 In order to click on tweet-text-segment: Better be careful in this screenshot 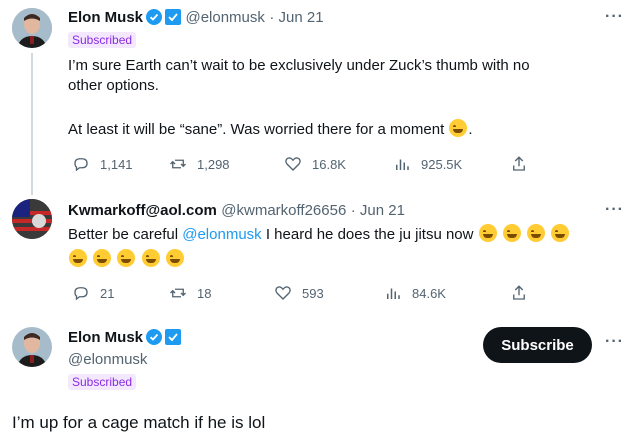, I will do `click(123, 234)`.